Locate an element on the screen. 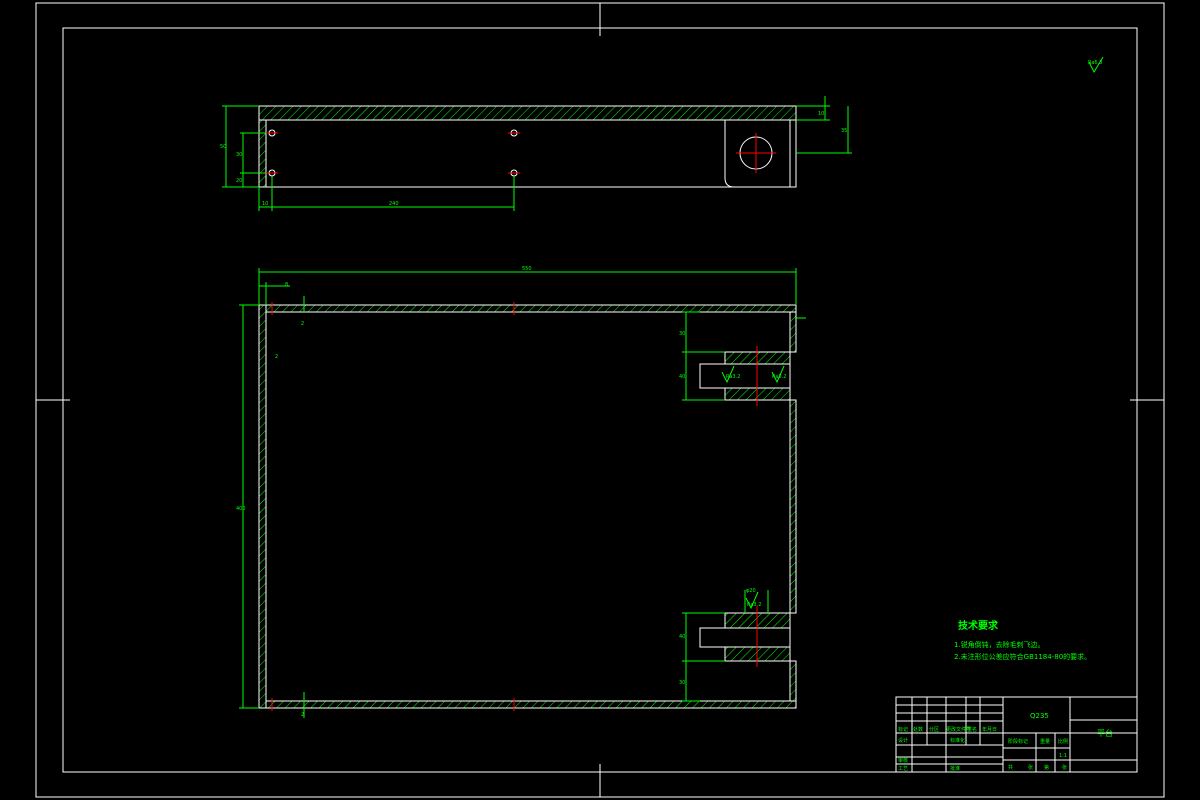 The image size is (1200, 800). tb-scale: 1:1 is located at coordinates (1063, 756).